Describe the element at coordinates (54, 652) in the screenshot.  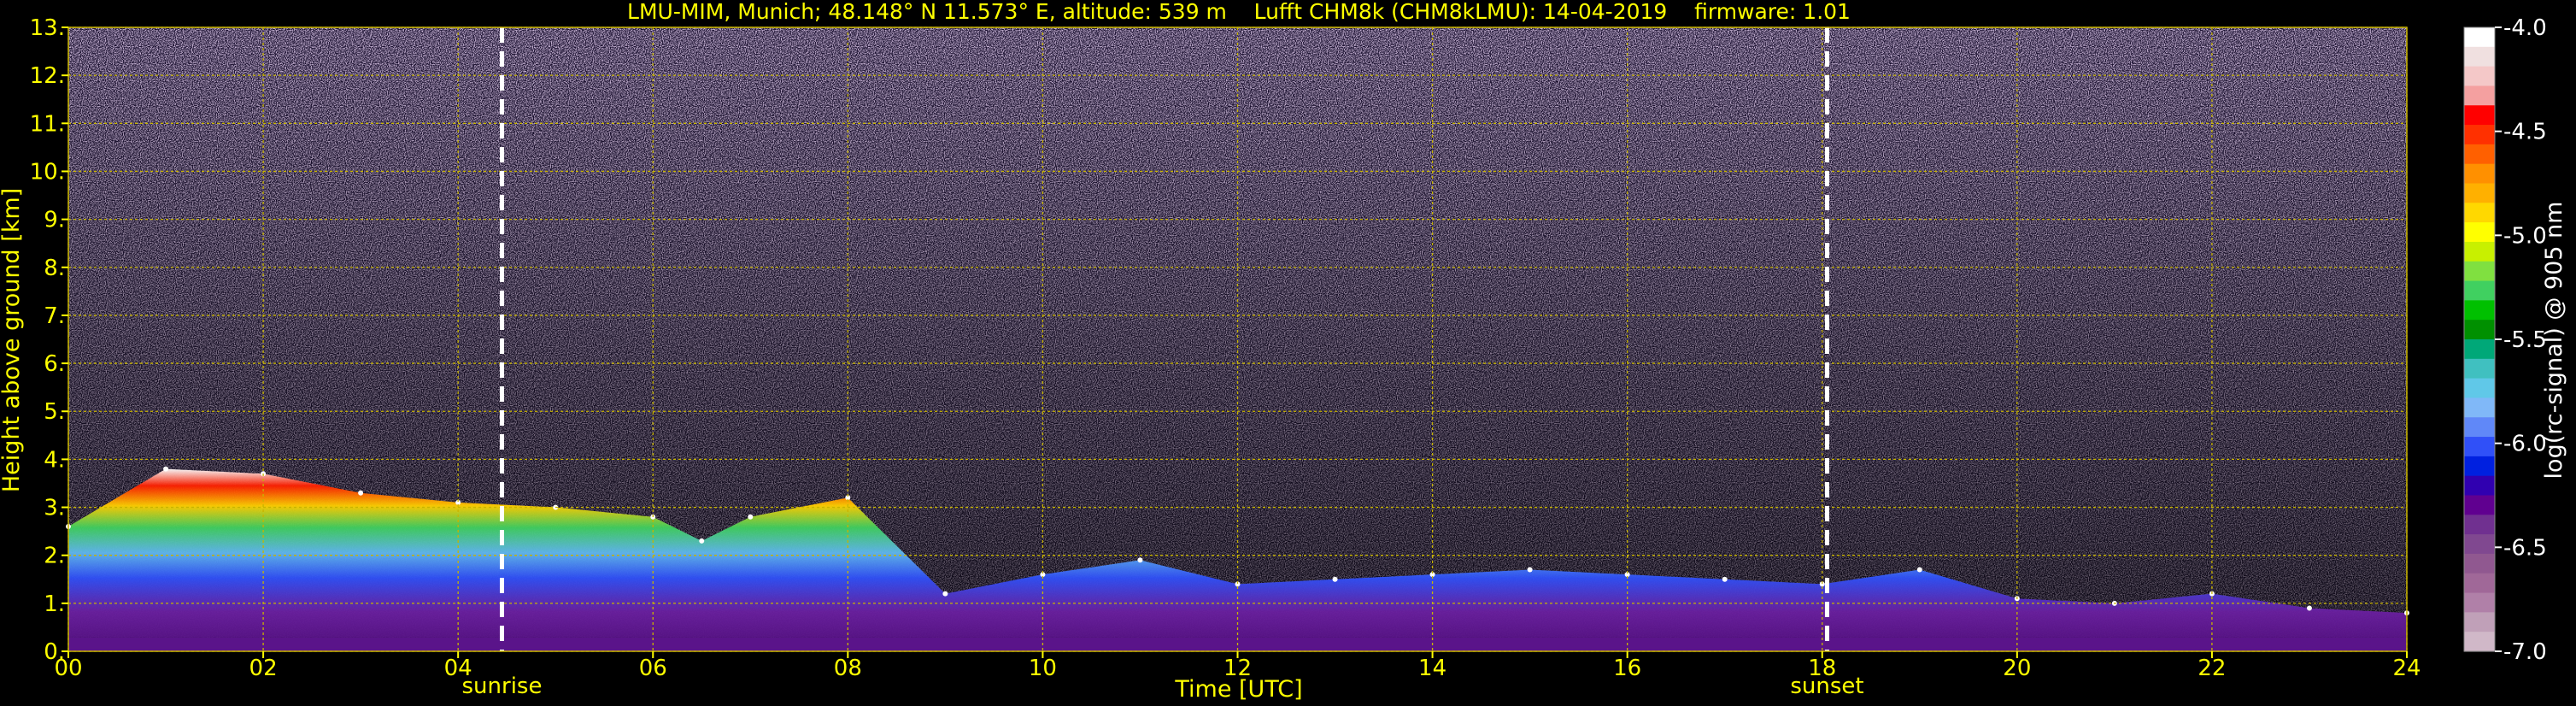
I see `y-tick-label: 0.` at that location.